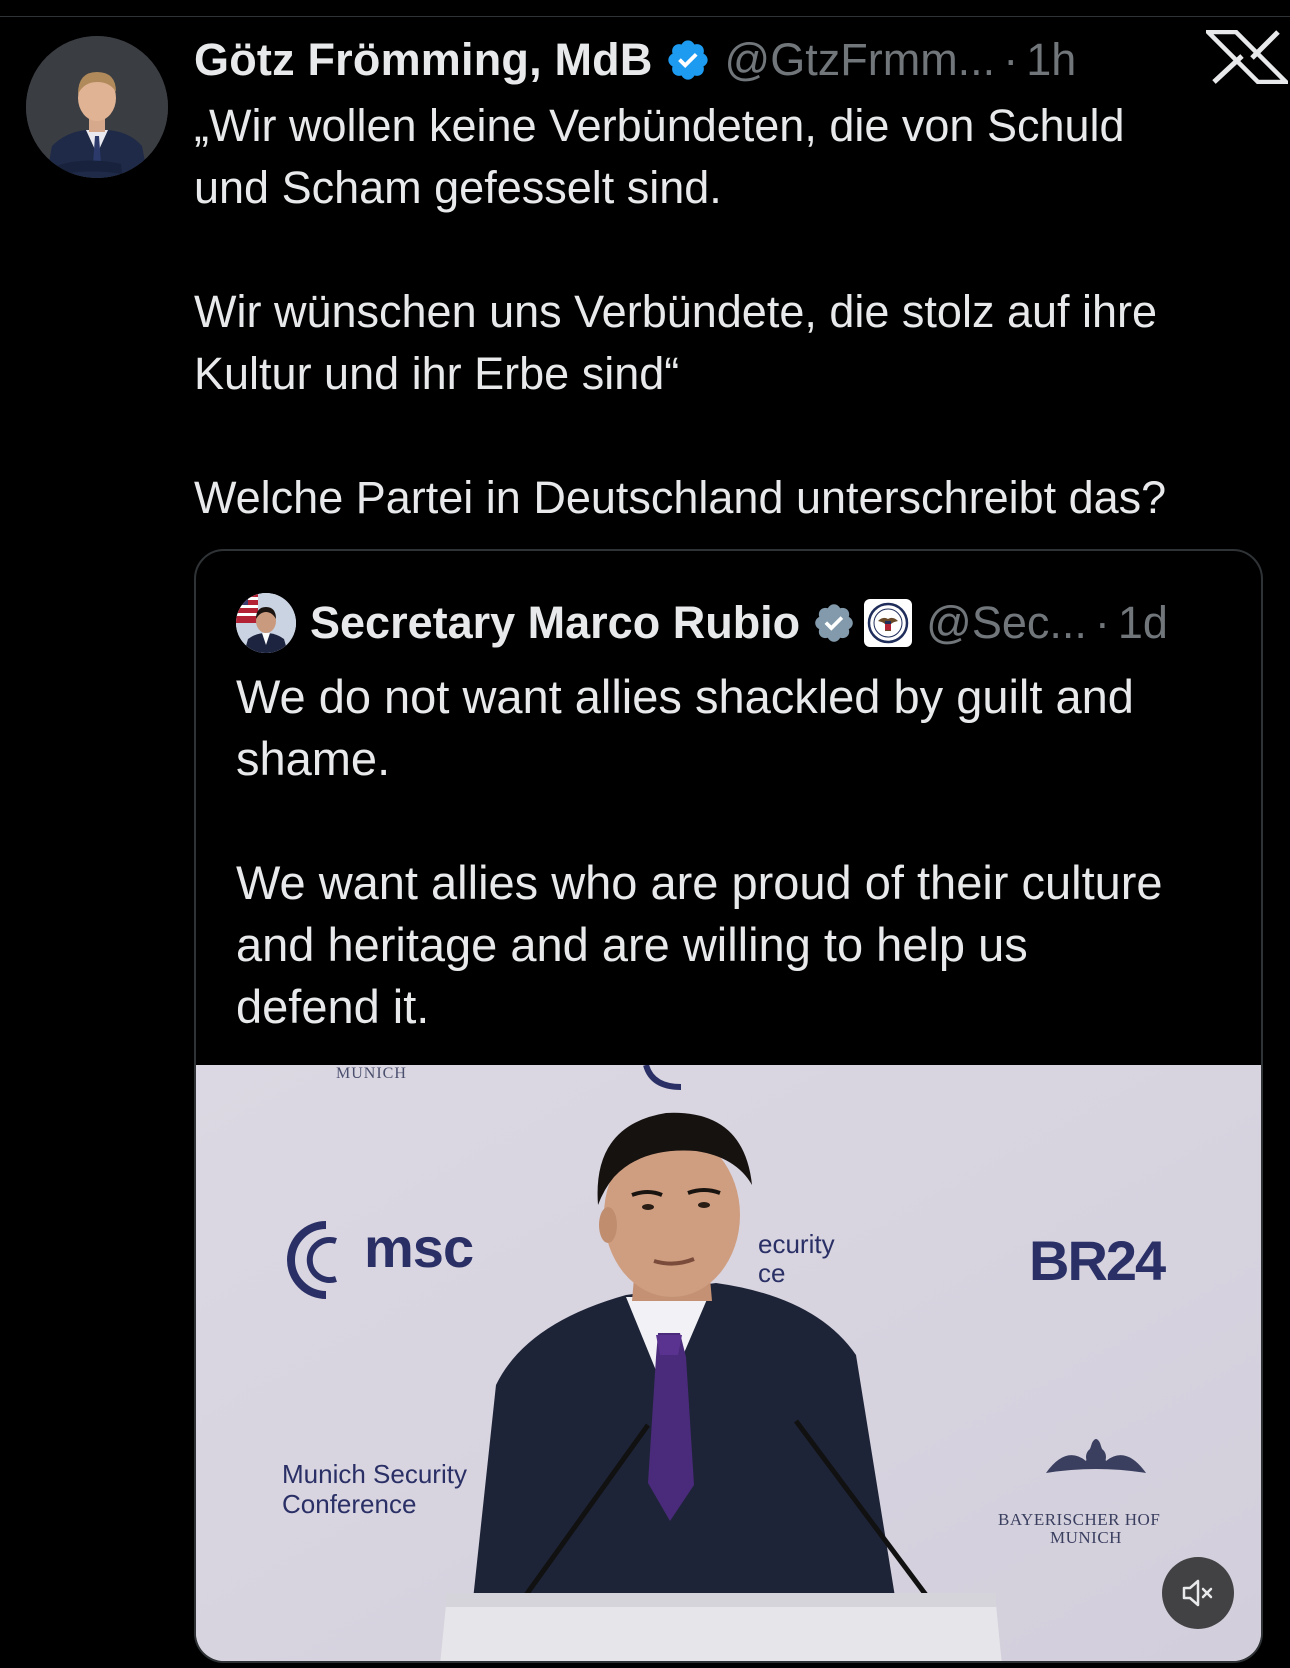 The image size is (1290, 1668). I want to click on quoted-author-name: Secretary Marco Rubio, so click(555, 623).